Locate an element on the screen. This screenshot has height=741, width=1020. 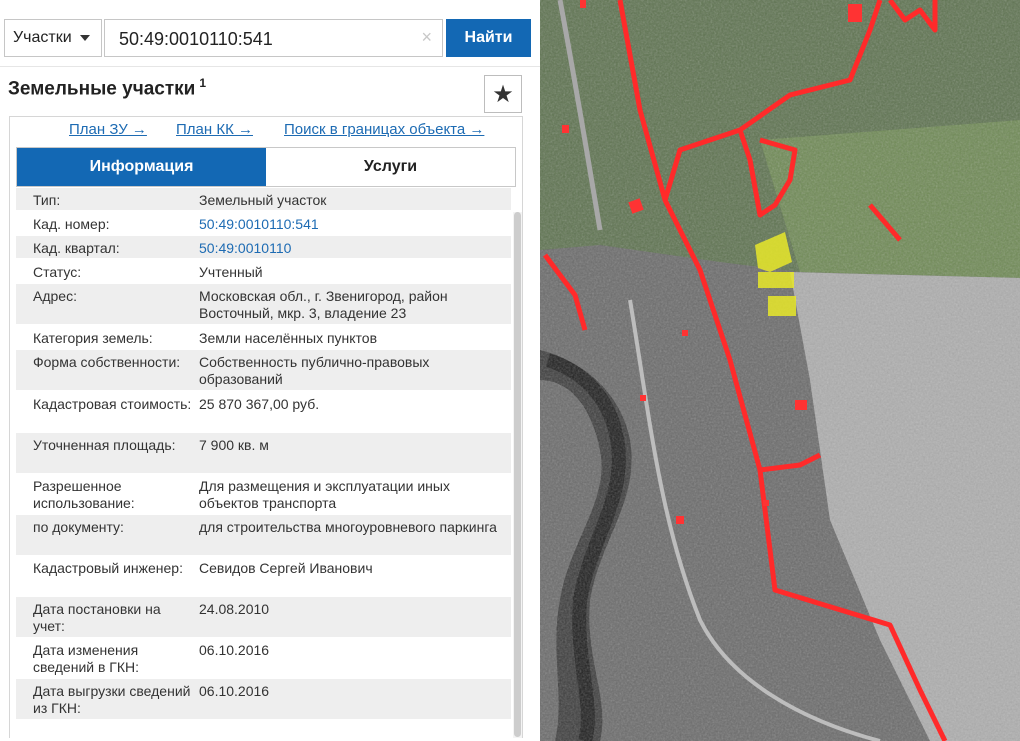
table-row: Дата постановки на учет: 24.08.2010 is located at coordinates (263, 617).